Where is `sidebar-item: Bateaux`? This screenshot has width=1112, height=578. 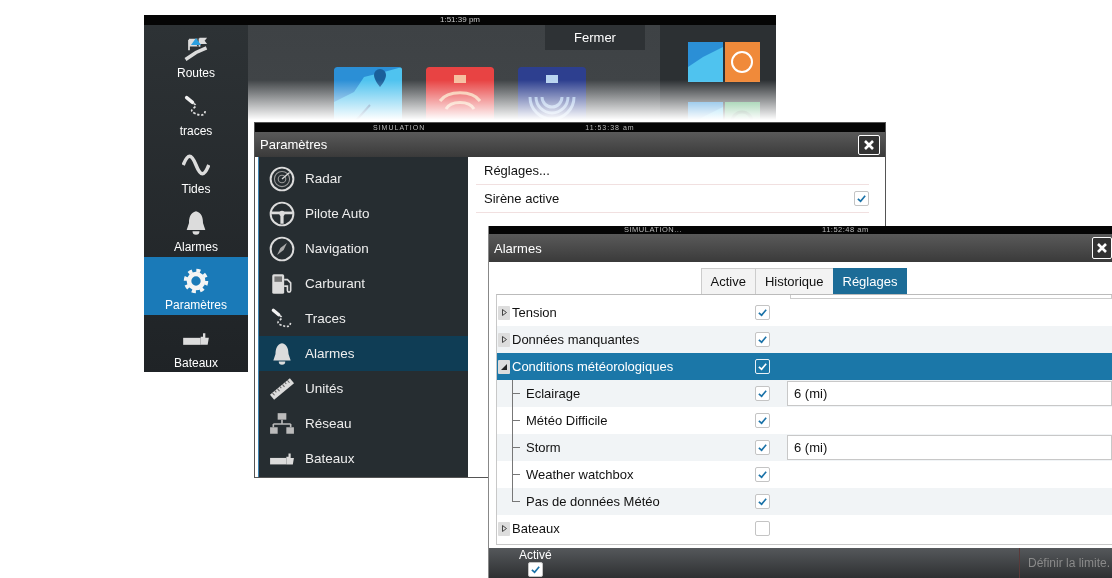 sidebar-item: Bateaux is located at coordinates (196, 343).